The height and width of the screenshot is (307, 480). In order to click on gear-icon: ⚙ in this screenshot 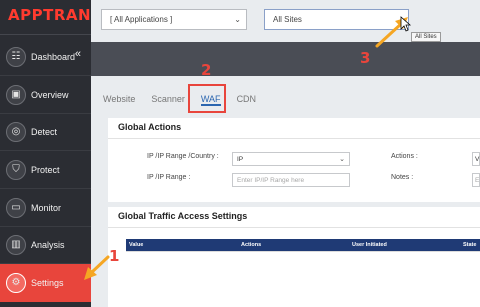, I will do `click(16, 283)`.